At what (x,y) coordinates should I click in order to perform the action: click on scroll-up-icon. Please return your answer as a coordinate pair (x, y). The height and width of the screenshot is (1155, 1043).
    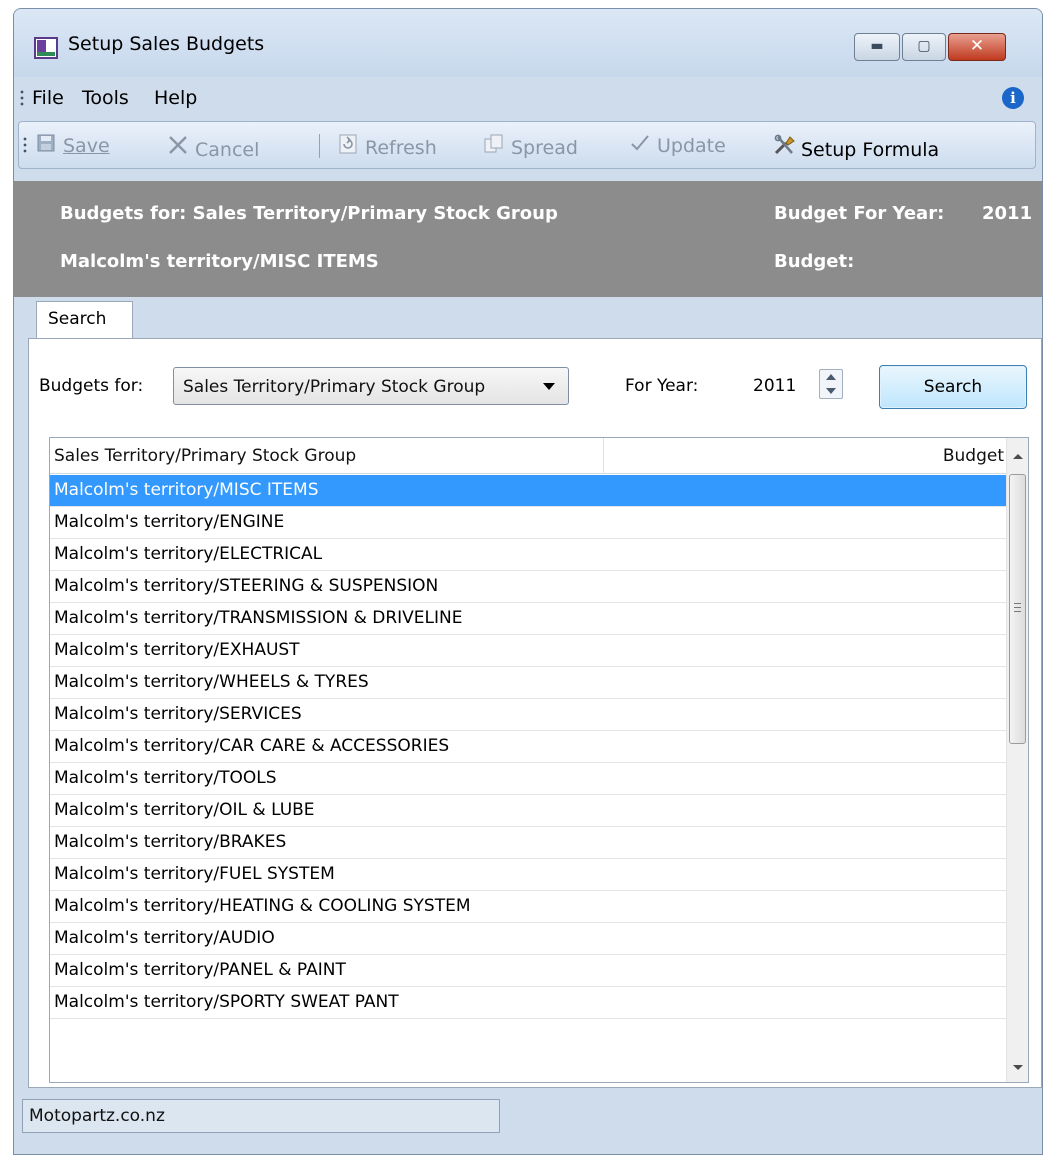
    Looking at the image, I should click on (1018, 456).